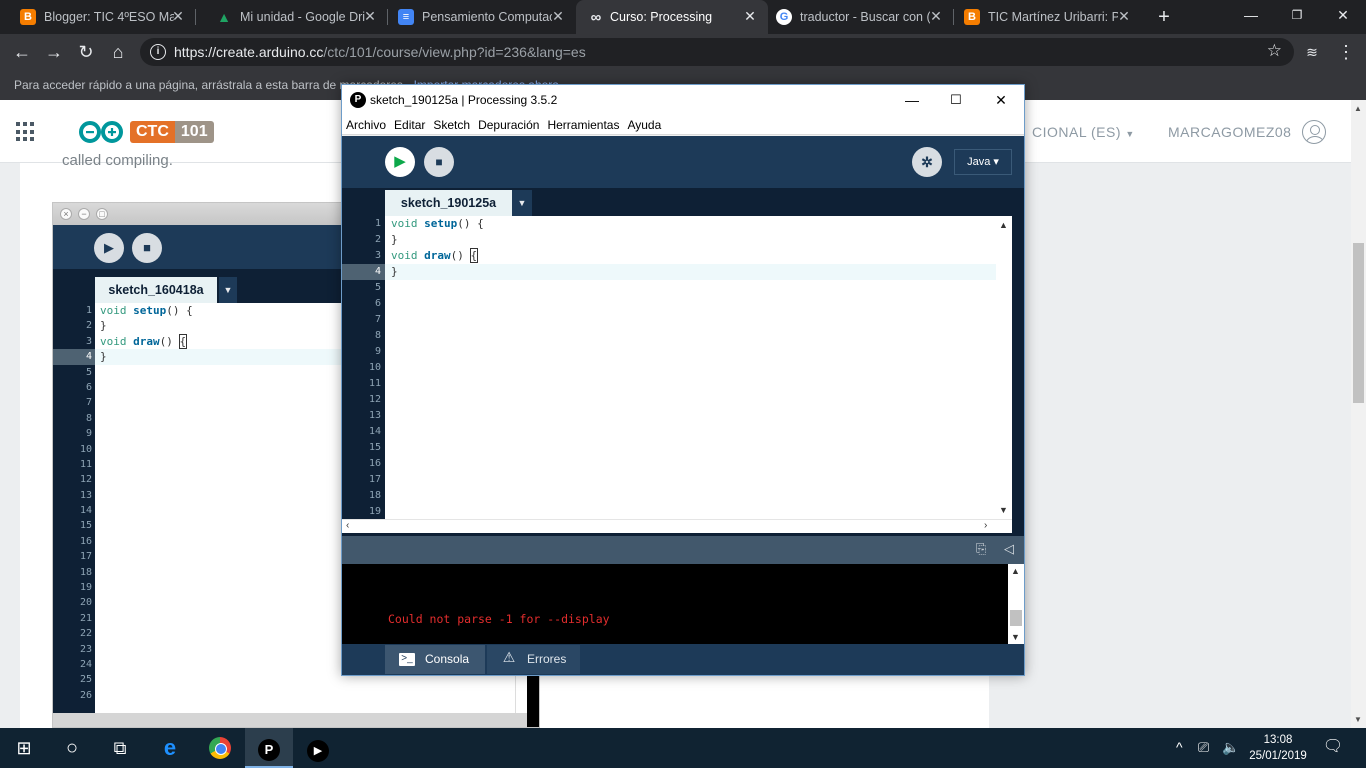 The height and width of the screenshot is (768, 1366). I want to click on volume-icon: 🔈, so click(1230, 747).